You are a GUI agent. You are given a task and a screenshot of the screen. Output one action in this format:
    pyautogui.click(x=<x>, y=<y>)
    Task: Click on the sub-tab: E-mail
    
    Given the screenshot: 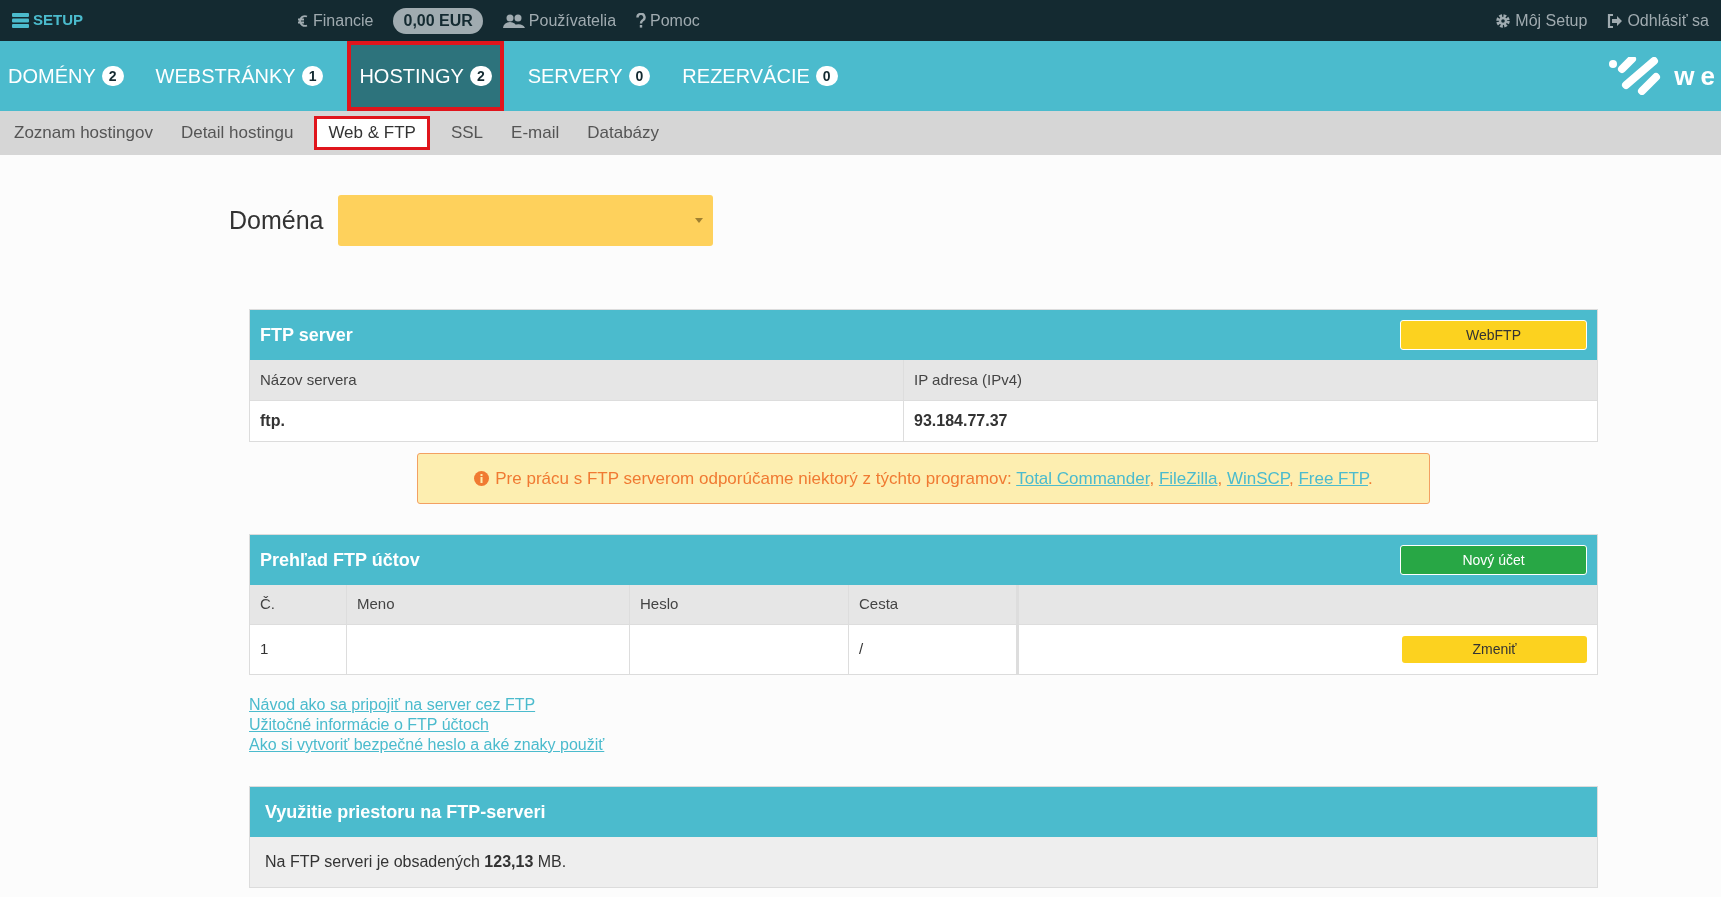 What is the action you would take?
    pyautogui.click(x=535, y=133)
    